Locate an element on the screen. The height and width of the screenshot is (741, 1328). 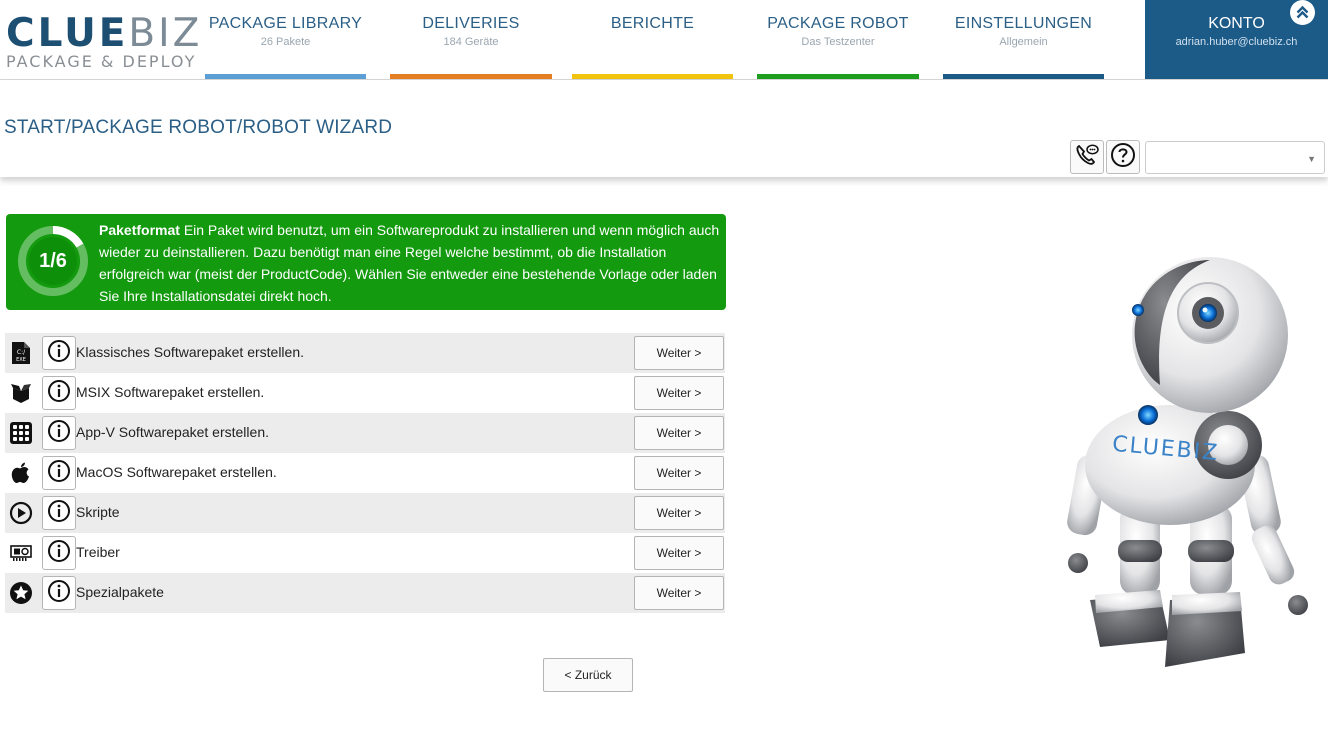
svg-text: C:/ is located at coordinates (21, 352).